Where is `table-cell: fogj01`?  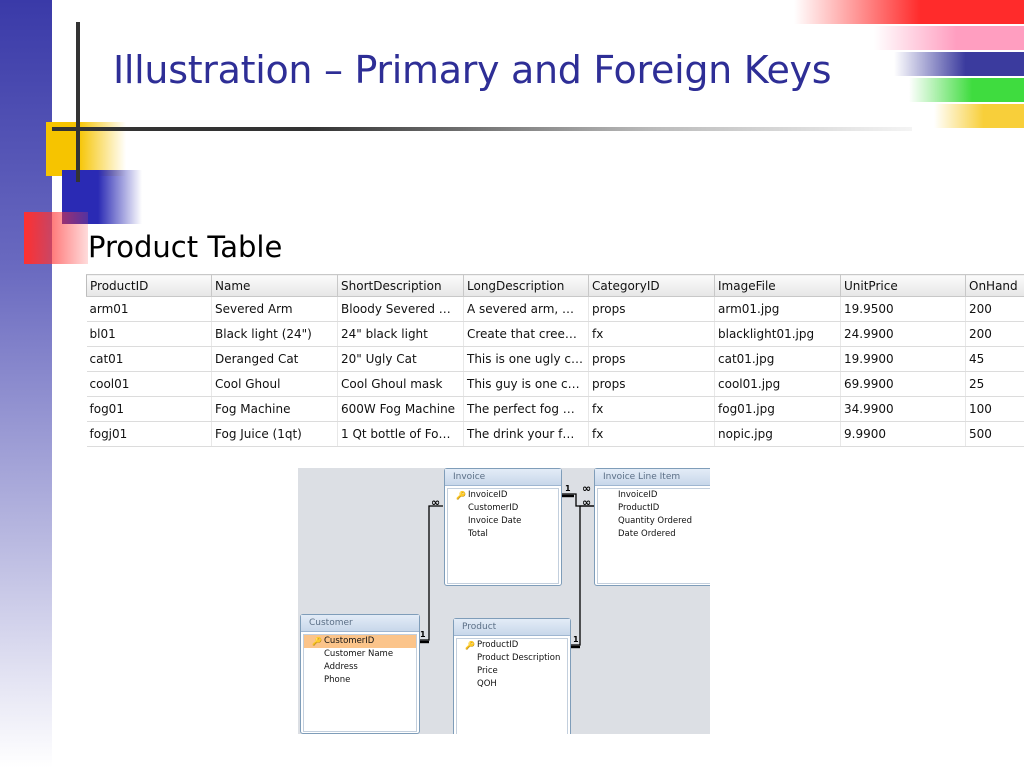 table-cell: fogj01 is located at coordinates (149, 434).